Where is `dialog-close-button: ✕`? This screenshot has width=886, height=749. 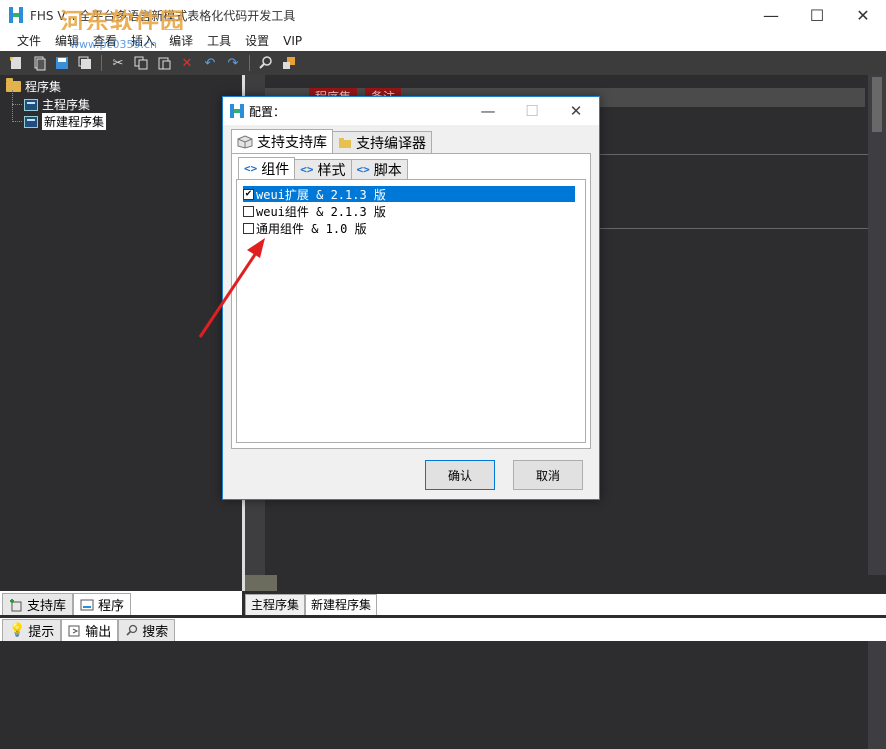
dialog-close-button: ✕ is located at coordinates (576, 111).